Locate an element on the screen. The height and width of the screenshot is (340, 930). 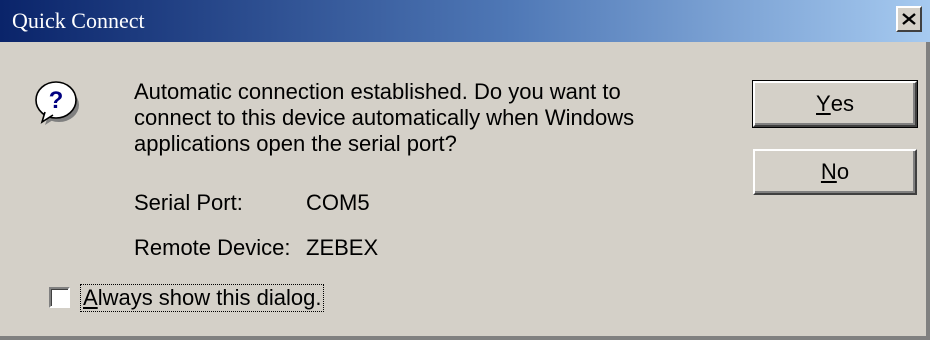
remote-device-label: Remote Device: is located at coordinates (212, 247).